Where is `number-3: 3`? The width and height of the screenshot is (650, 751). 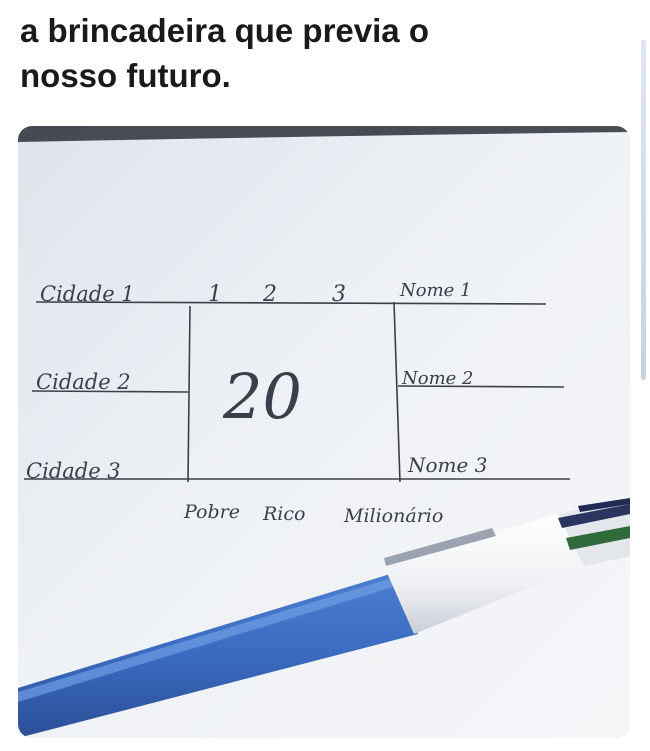 number-3: 3 is located at coordinates (339, 294).